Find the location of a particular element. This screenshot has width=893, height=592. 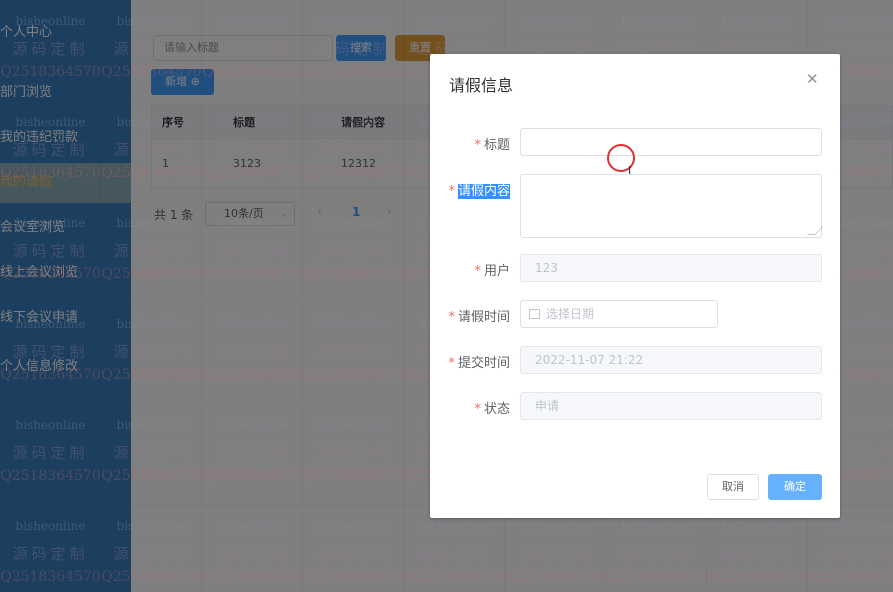

label-title: * 标题 is located at coordinates (492, 145).